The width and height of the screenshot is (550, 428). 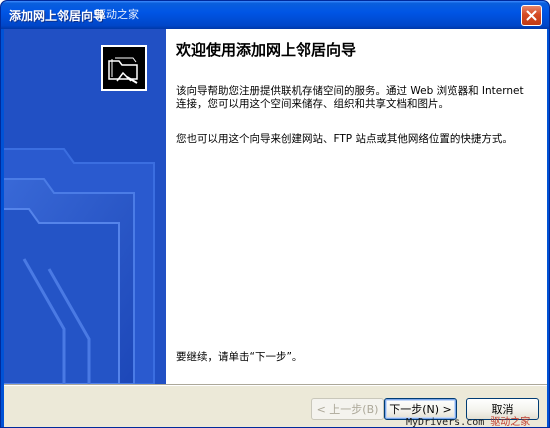 I want to click on shortcut-paragraph: 您也可以用这个向导来创建网站、FTP 站点或其他网络位置的快捷方式。, so click(x=344, y=139).